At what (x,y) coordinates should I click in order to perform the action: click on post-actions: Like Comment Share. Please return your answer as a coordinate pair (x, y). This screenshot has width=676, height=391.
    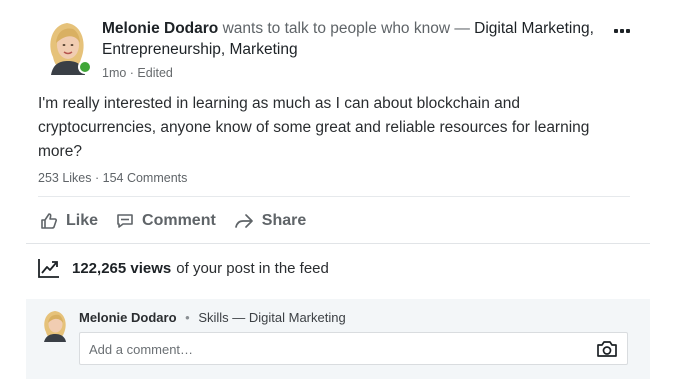
    Looking at the image, I should click on (182, 221).